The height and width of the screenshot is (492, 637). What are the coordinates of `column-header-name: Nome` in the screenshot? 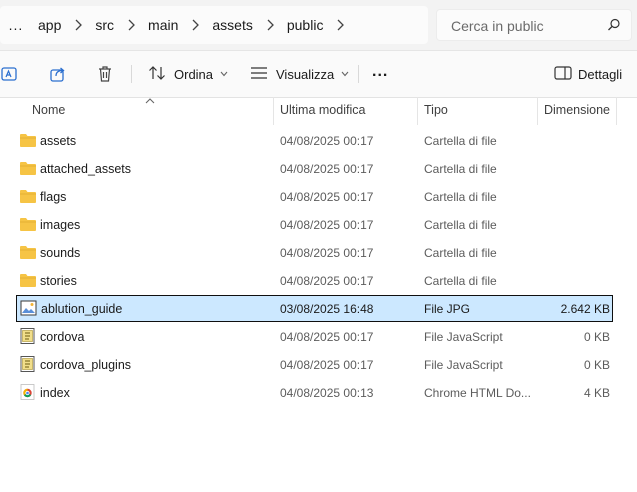 It's located at (48, 110).